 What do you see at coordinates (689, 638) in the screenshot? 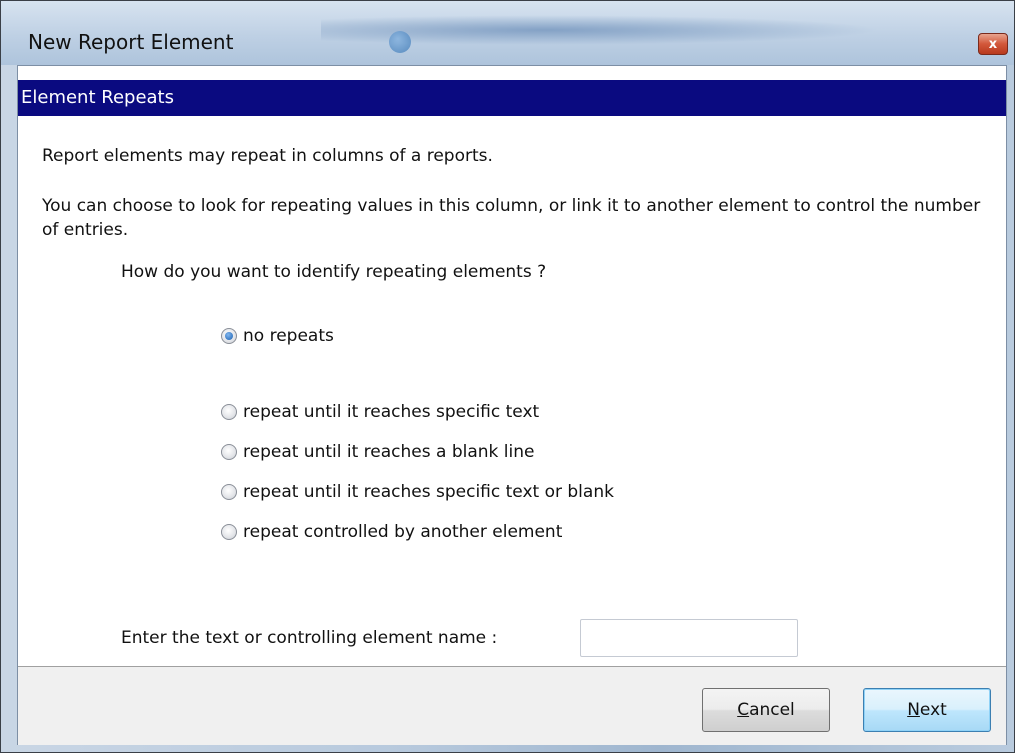
I see `controlling-element-input` at bounding box center [689, 638].